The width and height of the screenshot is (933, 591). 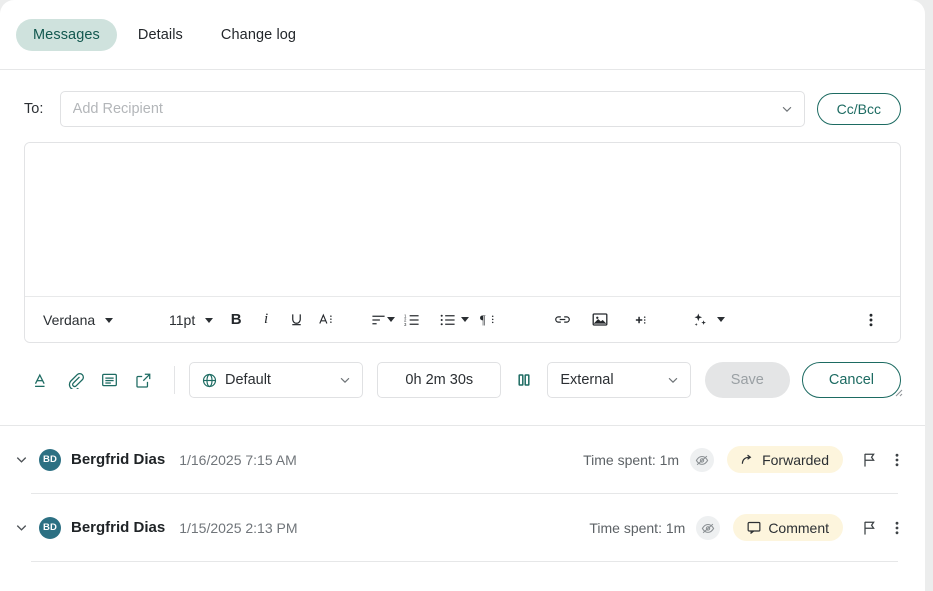 I want to click on badge-label: Forwarded, so click(x=795, y=459).